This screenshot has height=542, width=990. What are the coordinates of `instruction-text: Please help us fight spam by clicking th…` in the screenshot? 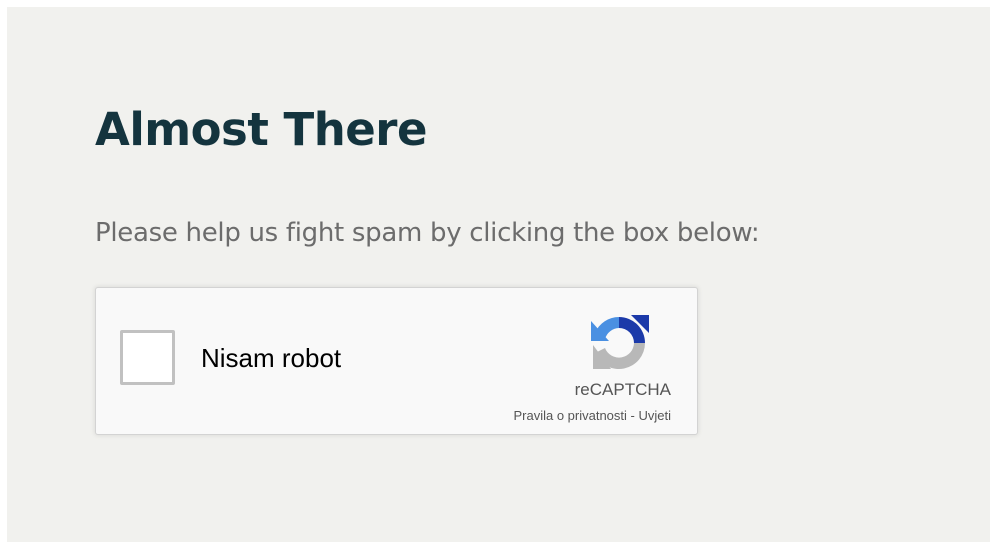 It's located at (427, 233).